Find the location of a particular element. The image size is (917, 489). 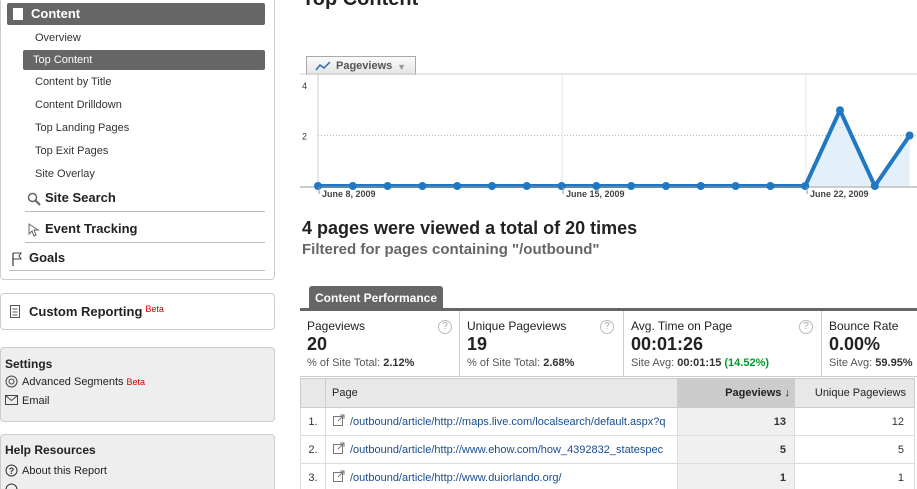

settings-panel: Settings Advanced Segments Beta Email is located at coordinates (137, 384).